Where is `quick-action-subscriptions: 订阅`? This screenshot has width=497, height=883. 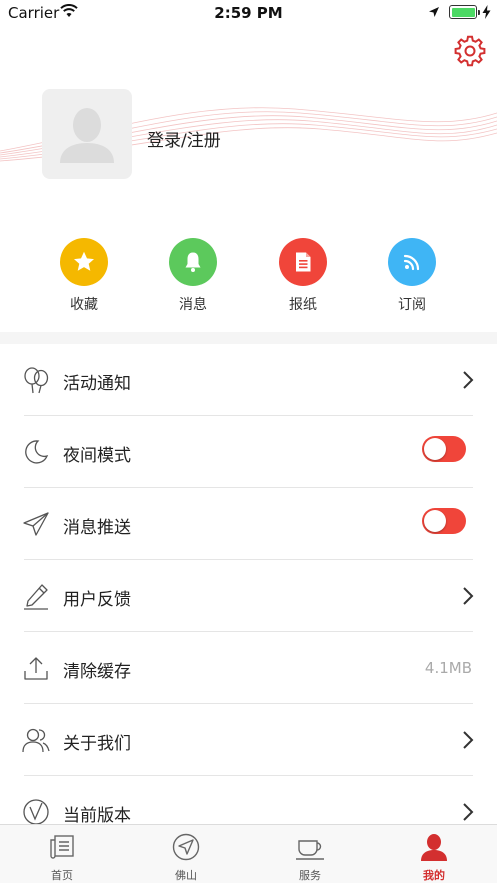 quick-action-subscriptions: 订阅 is located at coordinates (412, 276).